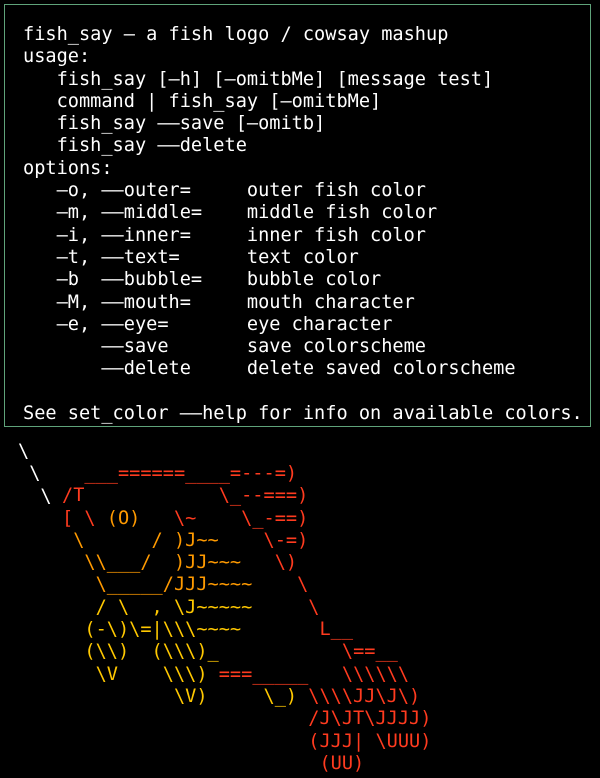  I want to click on fish-segment-outer: (JJJ| \UUU), so click(247, 741).